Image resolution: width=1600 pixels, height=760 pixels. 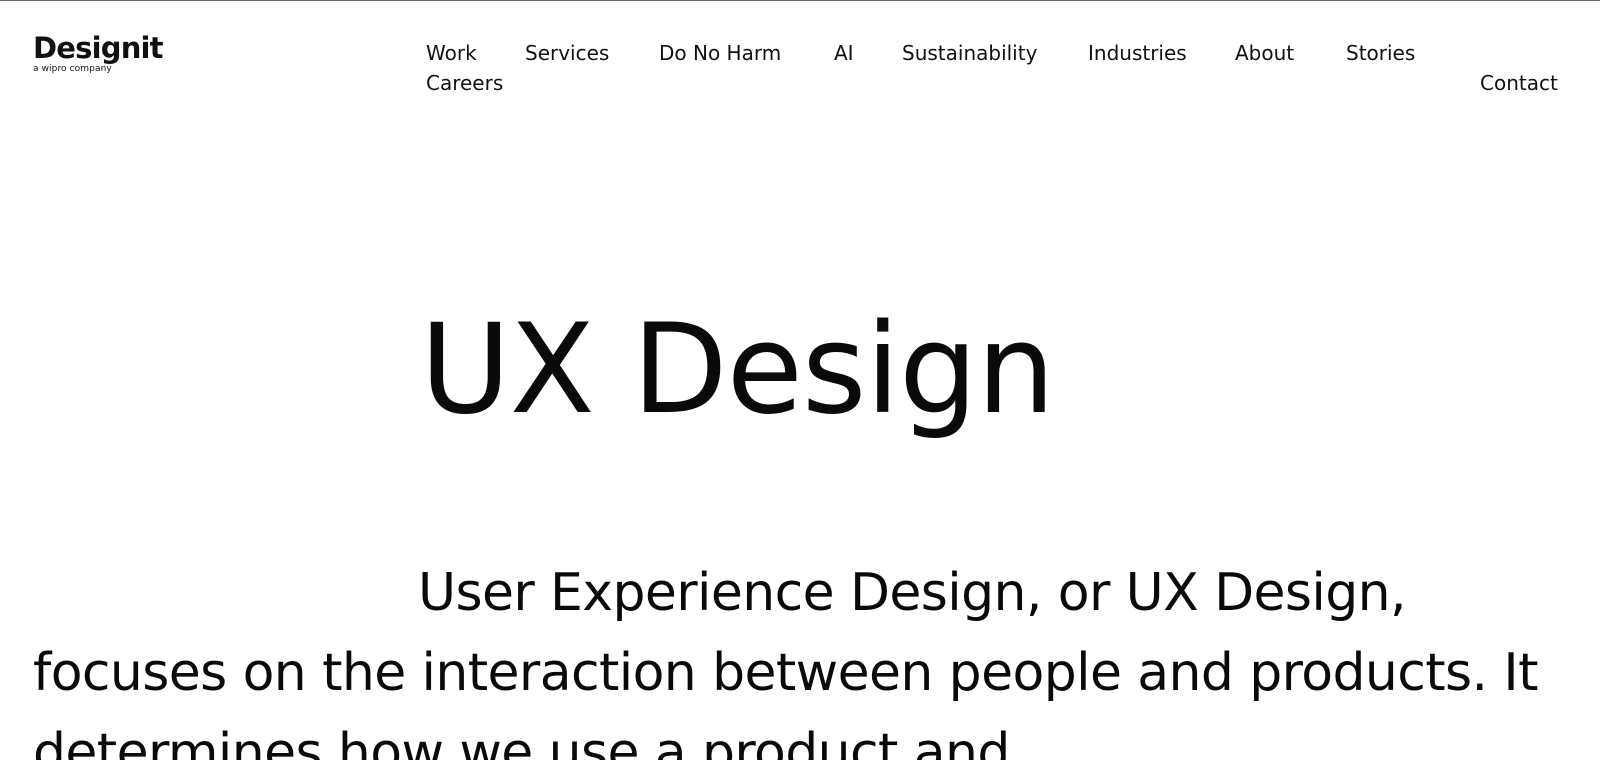 I want to click on nav-industries: Industries, so click(x=1137, y=53).